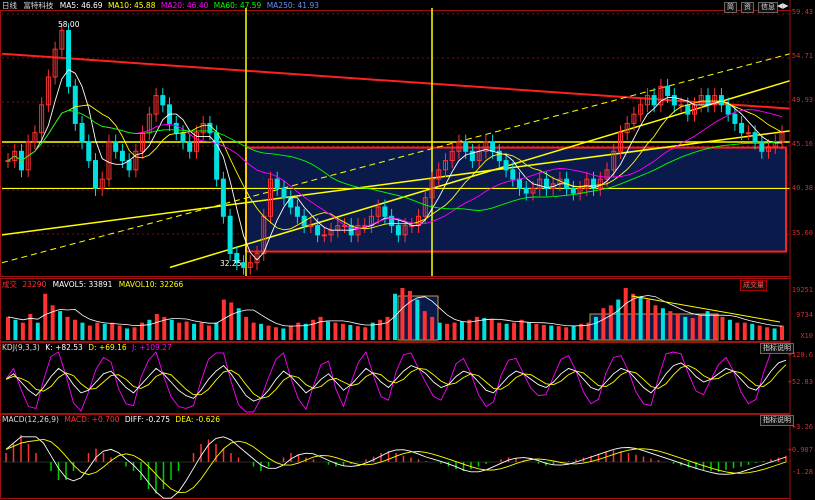 Image resolution: width=815 pixels, height=500 pixels. What do you see at coordinates (21, 347) in the screenshot?
I see `kdj-label: KDJ(9,3,3)` at bounding box center [21, 347].